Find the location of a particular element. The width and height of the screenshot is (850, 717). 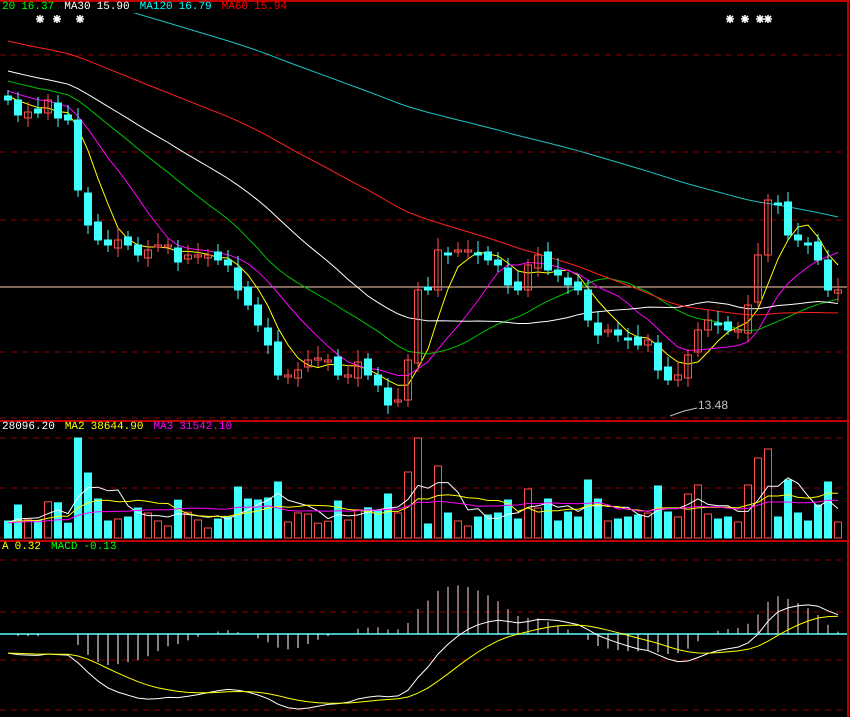

leader-line is located at coordinates (684, 411).